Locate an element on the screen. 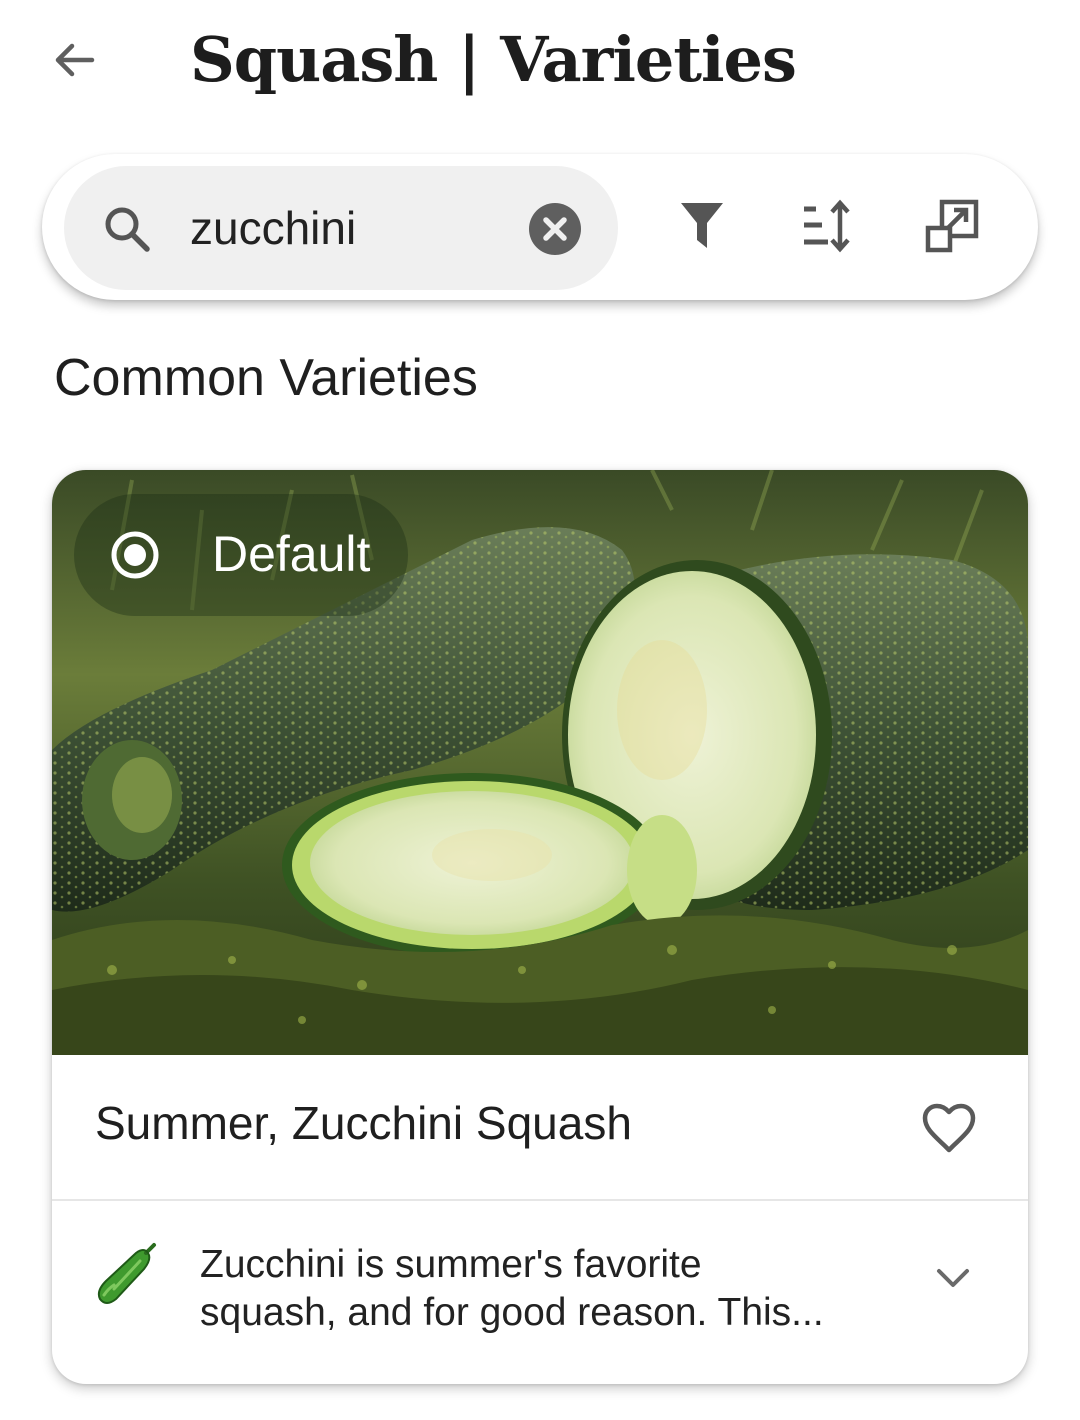  open-in-new-icon is located at coordinates (952, 226).